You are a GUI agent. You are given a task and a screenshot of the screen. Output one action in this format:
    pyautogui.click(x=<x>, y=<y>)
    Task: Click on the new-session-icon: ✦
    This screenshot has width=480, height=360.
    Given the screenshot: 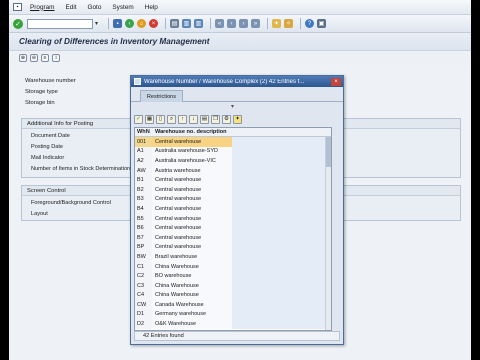 What is the action you would take?
    pyautogui.click(x=277, y=23)
    